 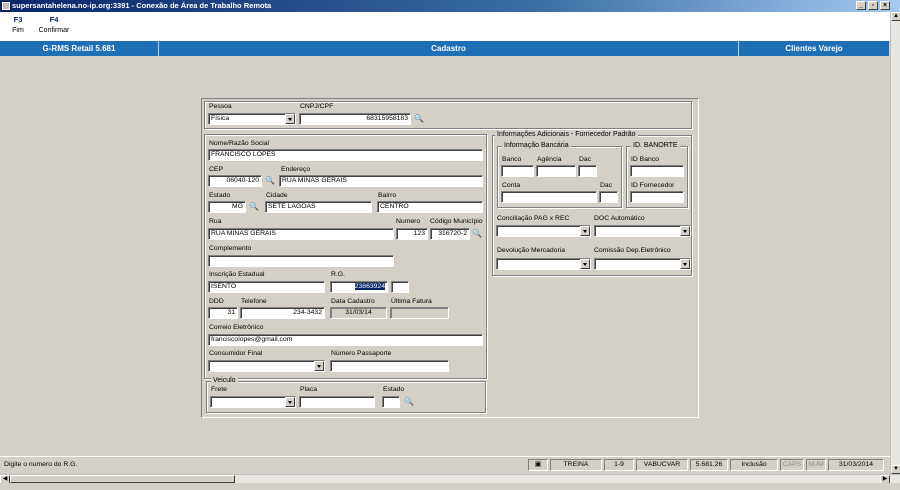 I want to click on cep-input: 06040-120, so click(x=235, y=181).